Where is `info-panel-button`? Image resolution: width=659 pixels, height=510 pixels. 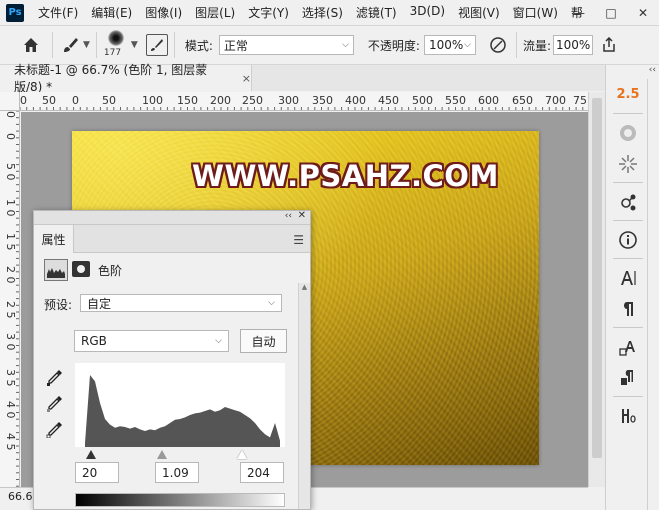
info-panel-button is located at coordinates (628, 239).